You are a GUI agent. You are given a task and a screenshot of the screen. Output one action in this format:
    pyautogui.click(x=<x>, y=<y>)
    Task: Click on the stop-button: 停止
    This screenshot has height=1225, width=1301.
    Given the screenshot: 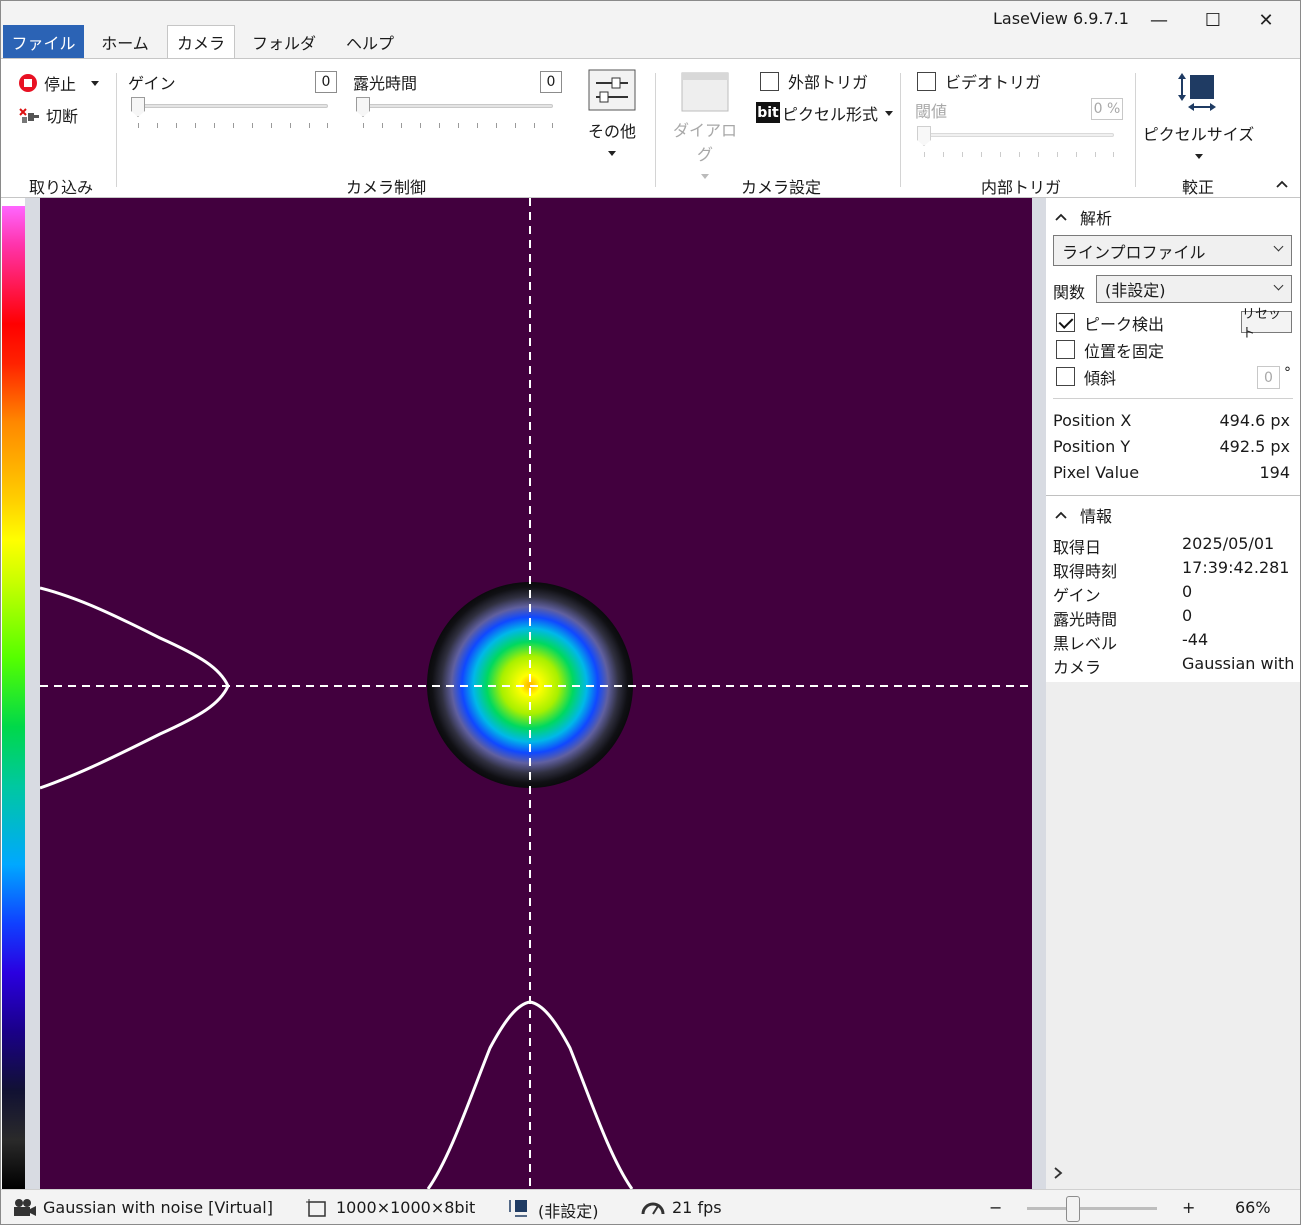 What is the action you would take?
    pyautogui.click(x=59, y=83)
    